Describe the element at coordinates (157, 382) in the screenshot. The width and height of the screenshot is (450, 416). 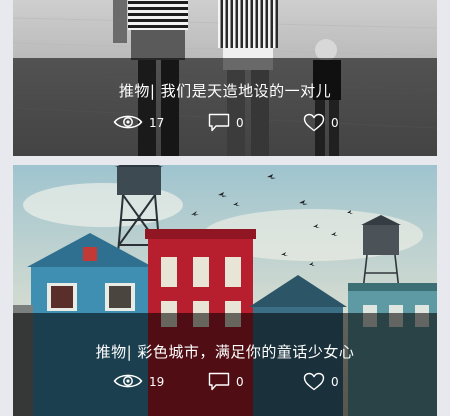
I see `views-count: 19` at that location.